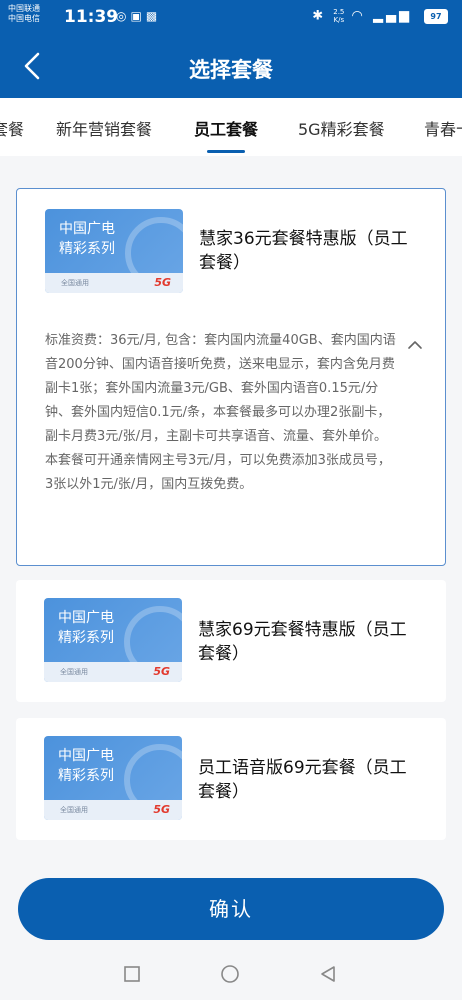  I want to click on tab-5g-featured: 5G精彩套餐, so click(341, 128).